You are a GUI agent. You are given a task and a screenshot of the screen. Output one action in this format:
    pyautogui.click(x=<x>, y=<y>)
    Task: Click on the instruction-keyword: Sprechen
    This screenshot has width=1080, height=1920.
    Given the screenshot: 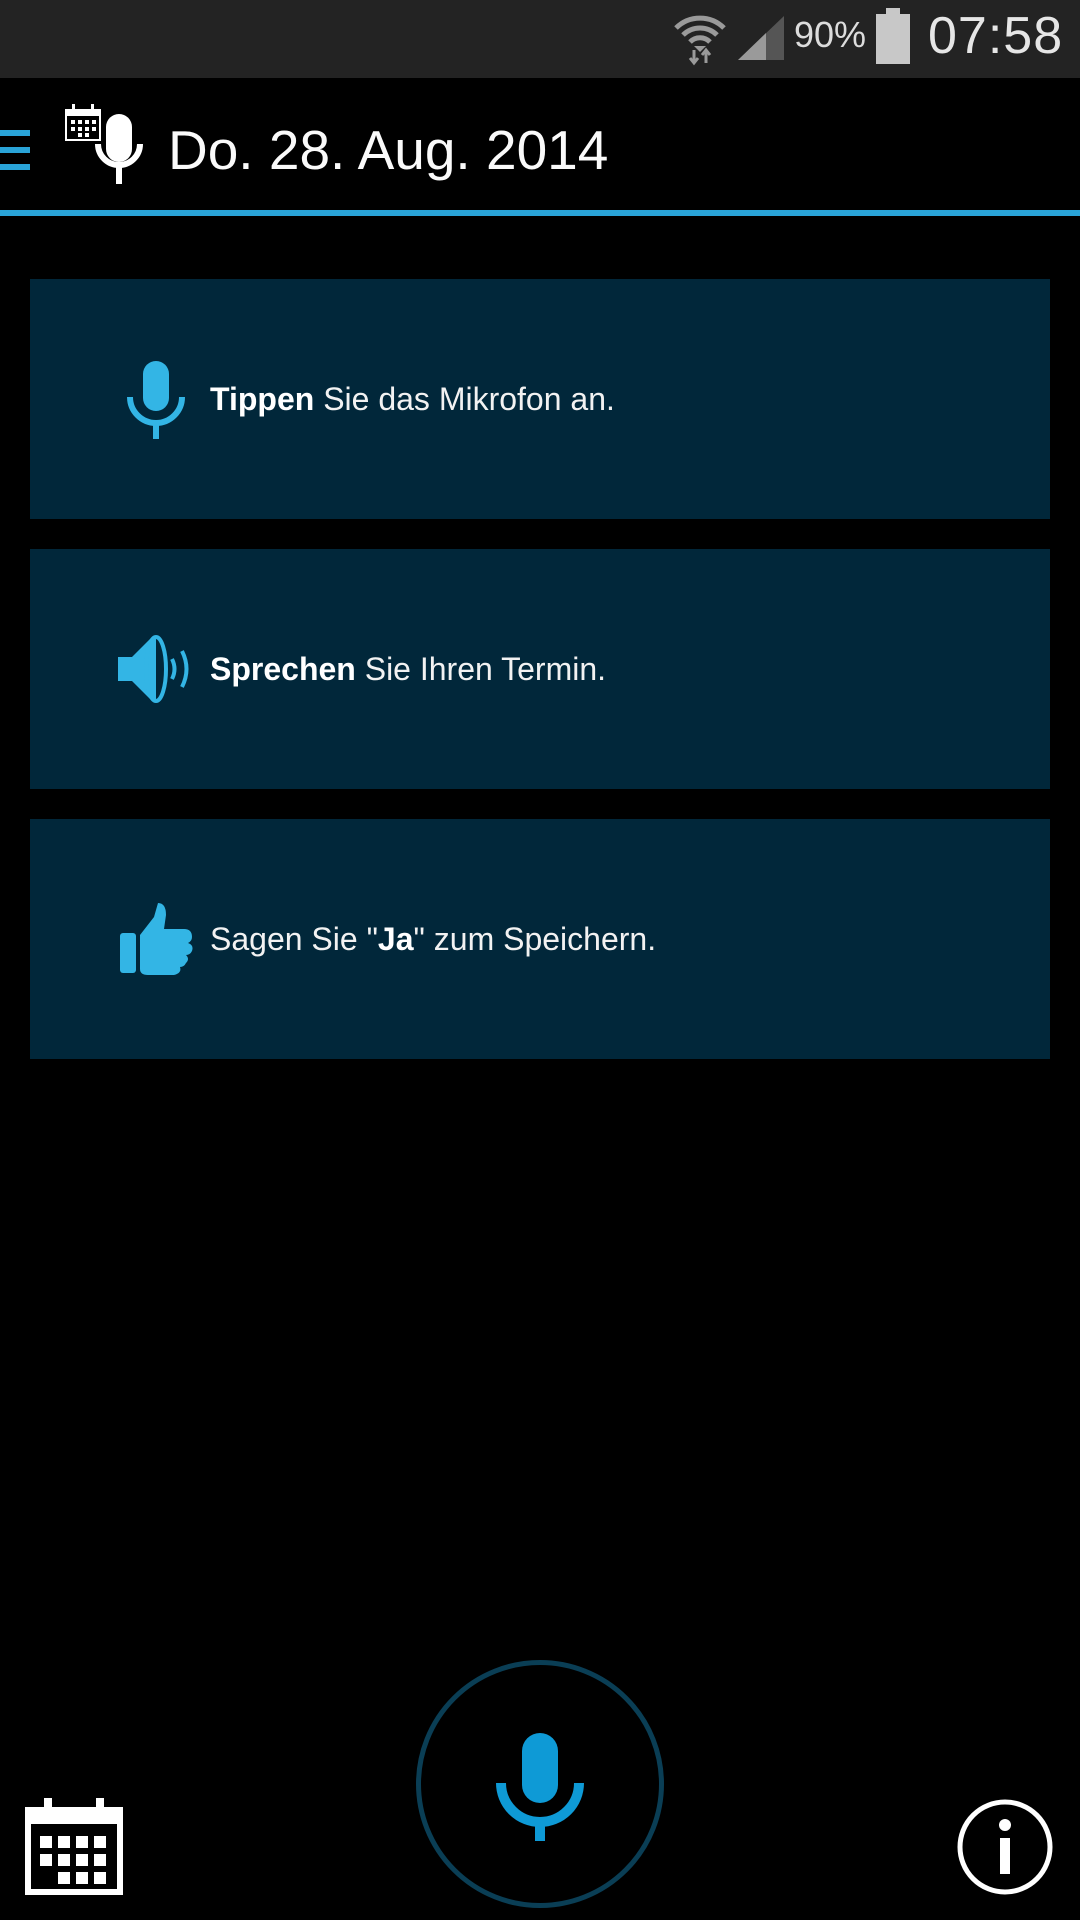 What is the action you would take?
    pyautogui.click(x=283, y=669)
    